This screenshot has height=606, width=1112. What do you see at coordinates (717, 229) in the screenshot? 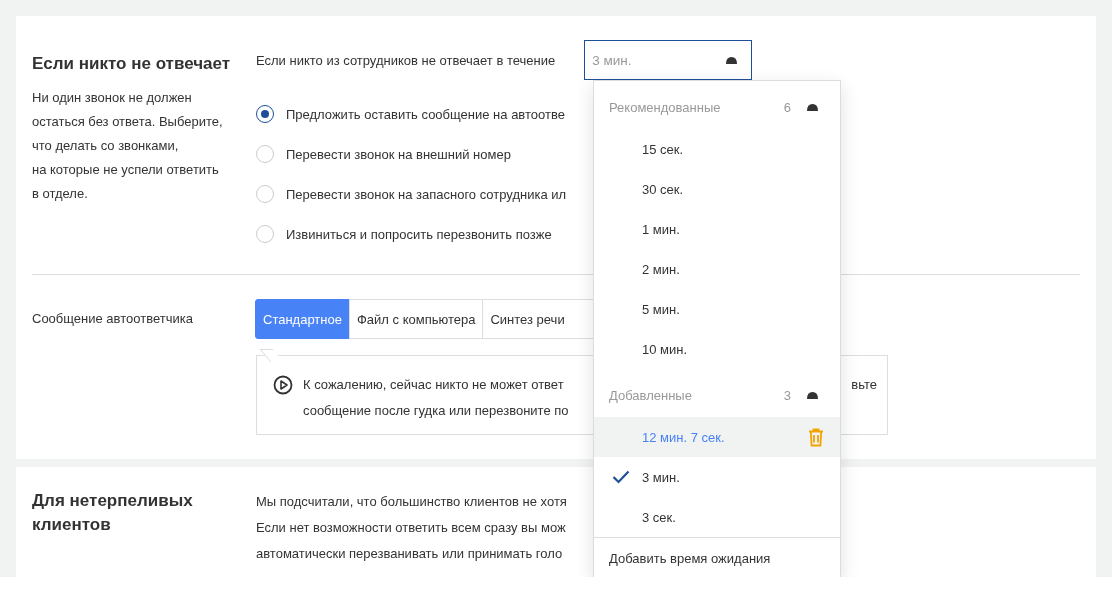
I see `dropdown-item: 1 мин.` at bounding box center [717, 229].